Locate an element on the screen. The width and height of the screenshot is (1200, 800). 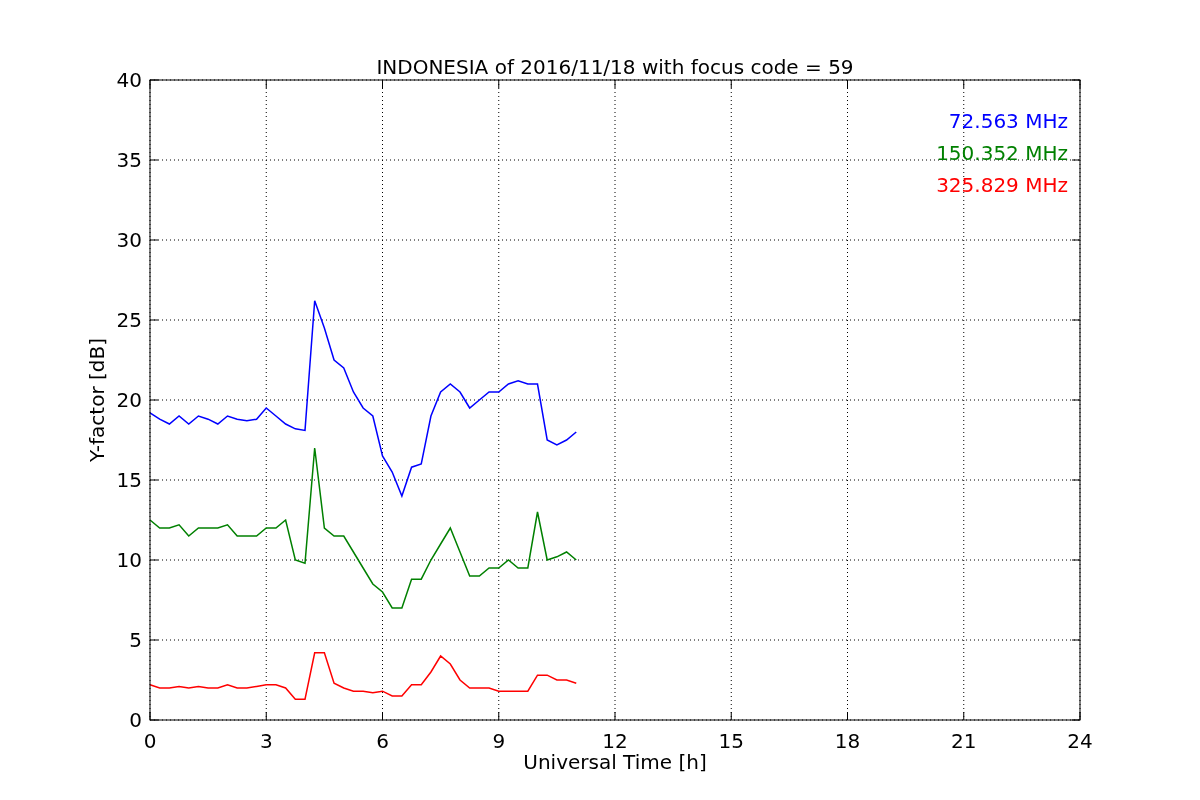
x-tick-label: 12 is located at coordinates (615, 741).